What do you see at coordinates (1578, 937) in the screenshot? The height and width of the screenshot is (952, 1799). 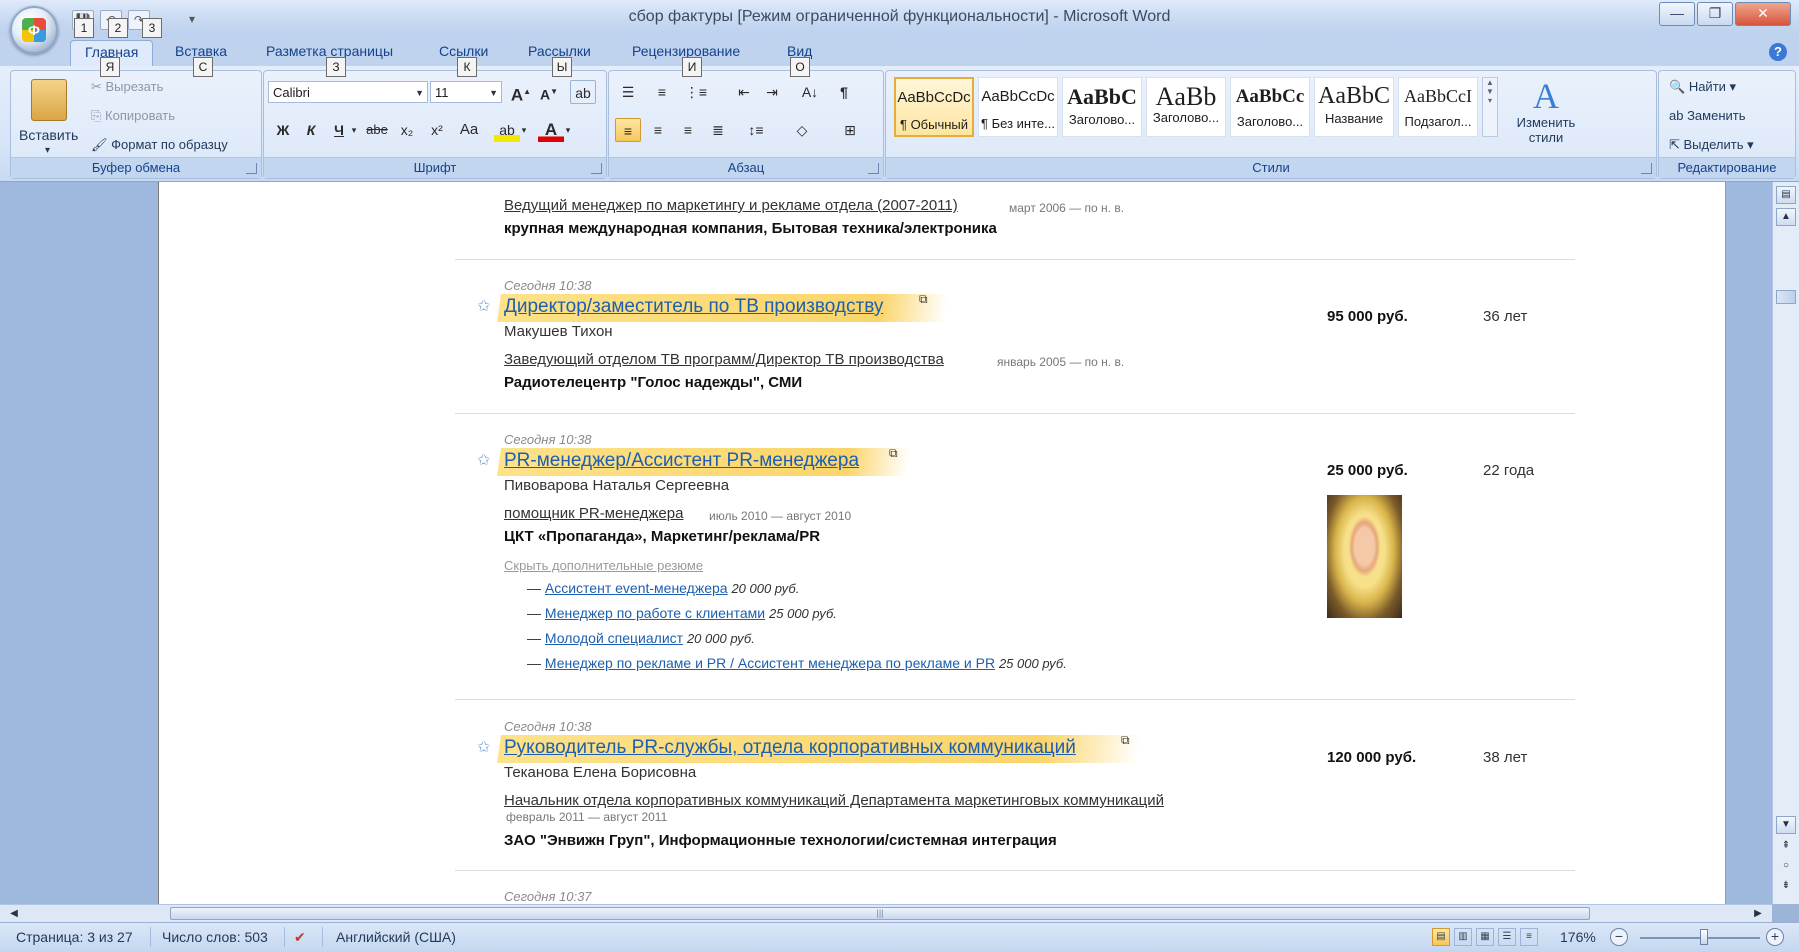 I see `zoom-level: 176%` at bounding box center [1578, 937].